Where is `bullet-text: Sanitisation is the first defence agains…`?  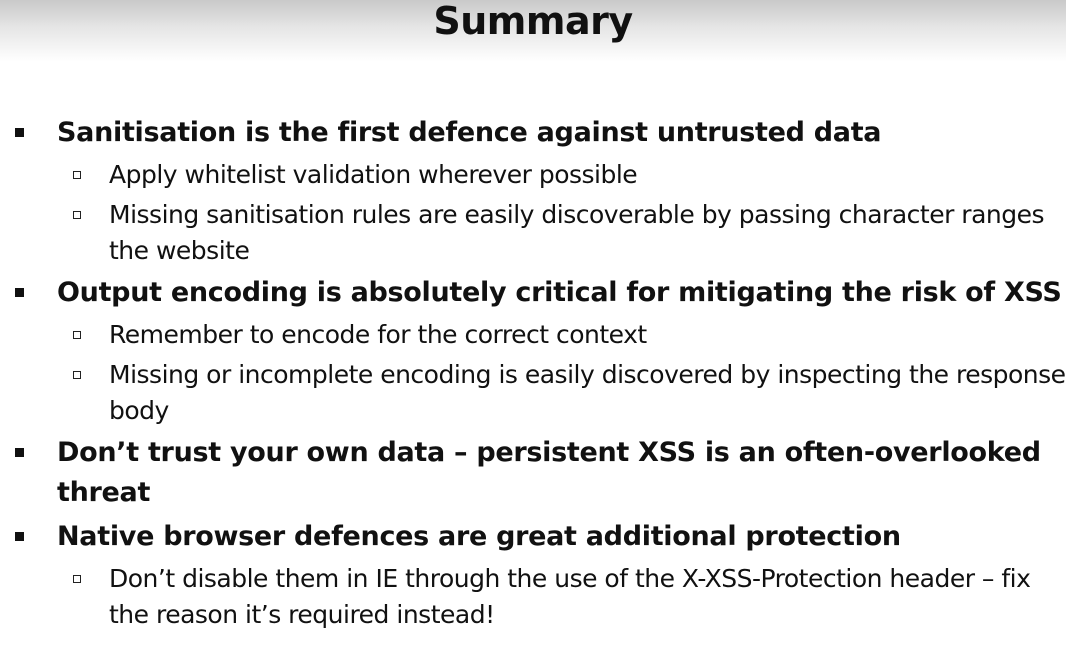
bullet-text: Sanitisation is the first defence agains… is located at coordinates (469, 132).